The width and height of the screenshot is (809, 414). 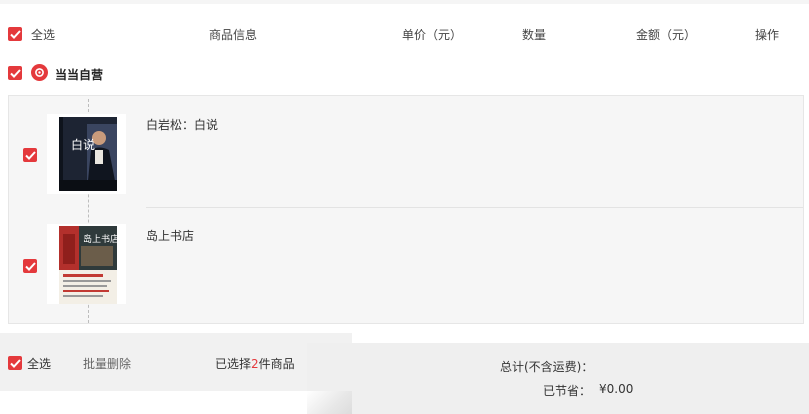 I want to click on select-all-checkbox, so click(x=15, y=34).